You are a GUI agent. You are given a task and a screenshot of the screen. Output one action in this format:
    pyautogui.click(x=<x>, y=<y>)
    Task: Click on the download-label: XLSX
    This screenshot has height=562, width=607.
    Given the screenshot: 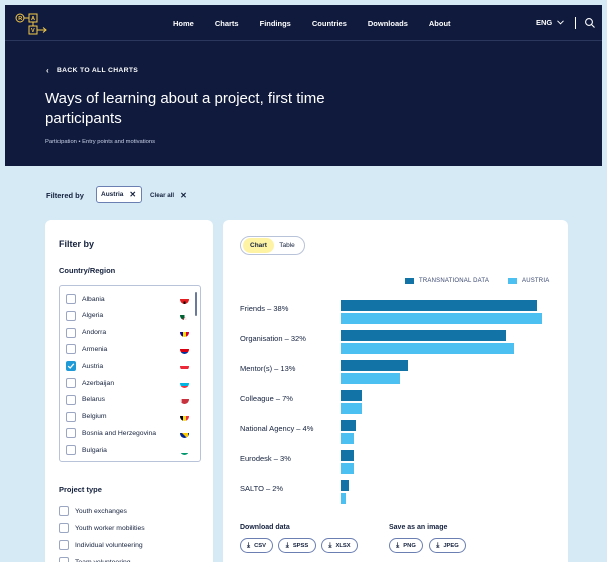 What is the action you would take?
    pyautogui.click(x=343, y=545)
    